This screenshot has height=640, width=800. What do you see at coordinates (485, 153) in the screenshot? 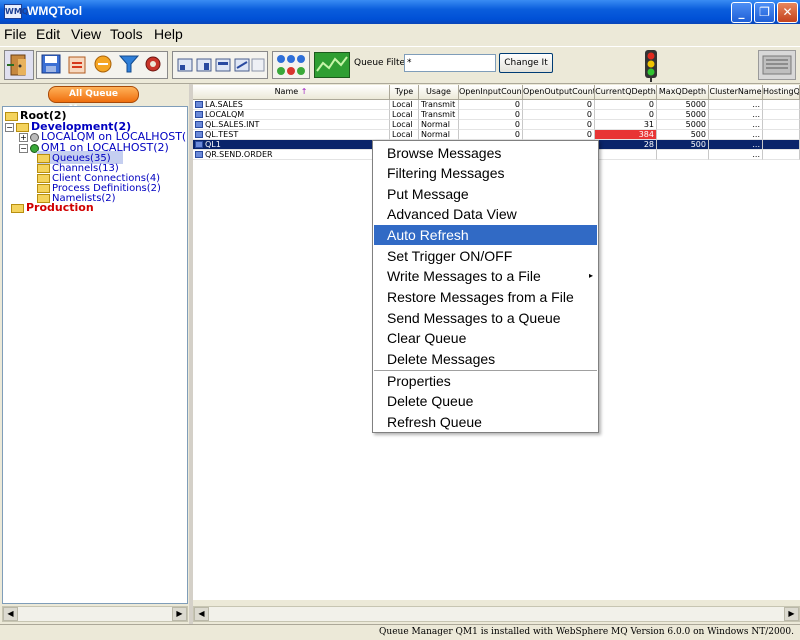
I see `menu-item-browse-messages: Browse Messages` at bounding box center [485, 153].